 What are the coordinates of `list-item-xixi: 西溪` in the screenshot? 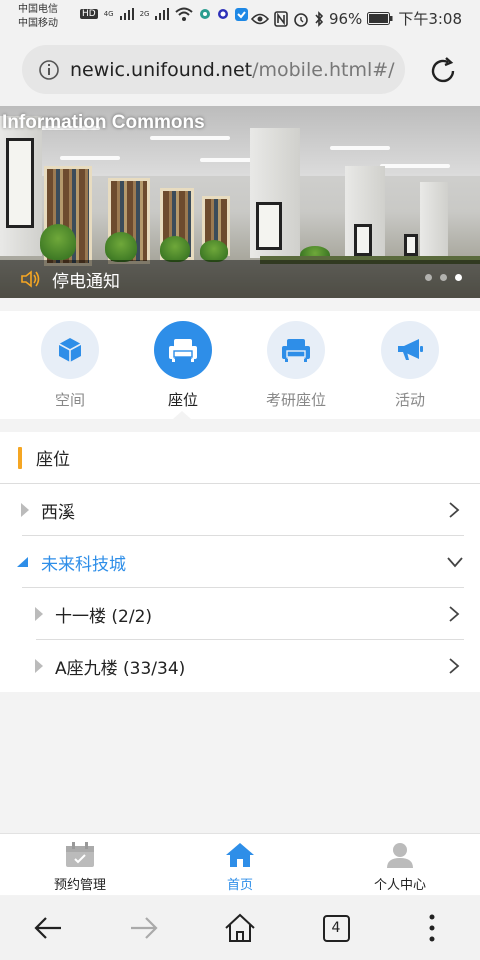 It's located at (240, 510).